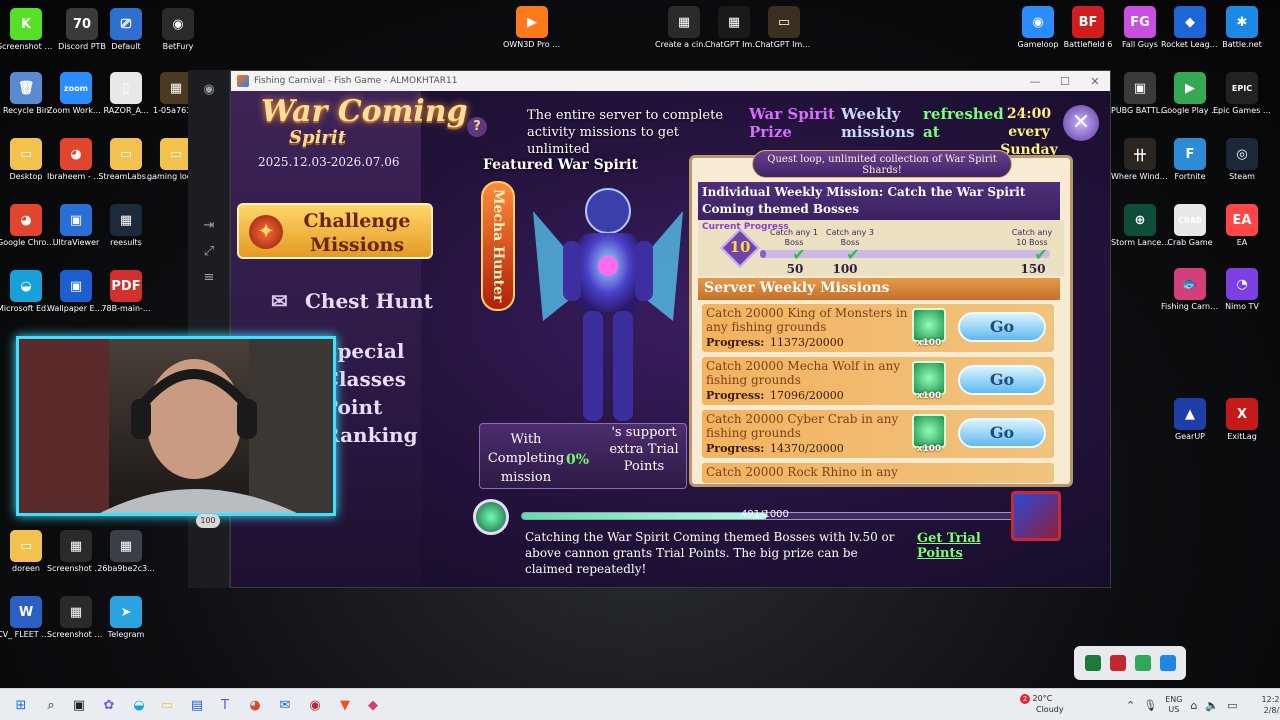 Image resolution: width=1280 pixels, height=720 pixels. I want to click on app-glyph-icon: ◔, so click(1242, 284).